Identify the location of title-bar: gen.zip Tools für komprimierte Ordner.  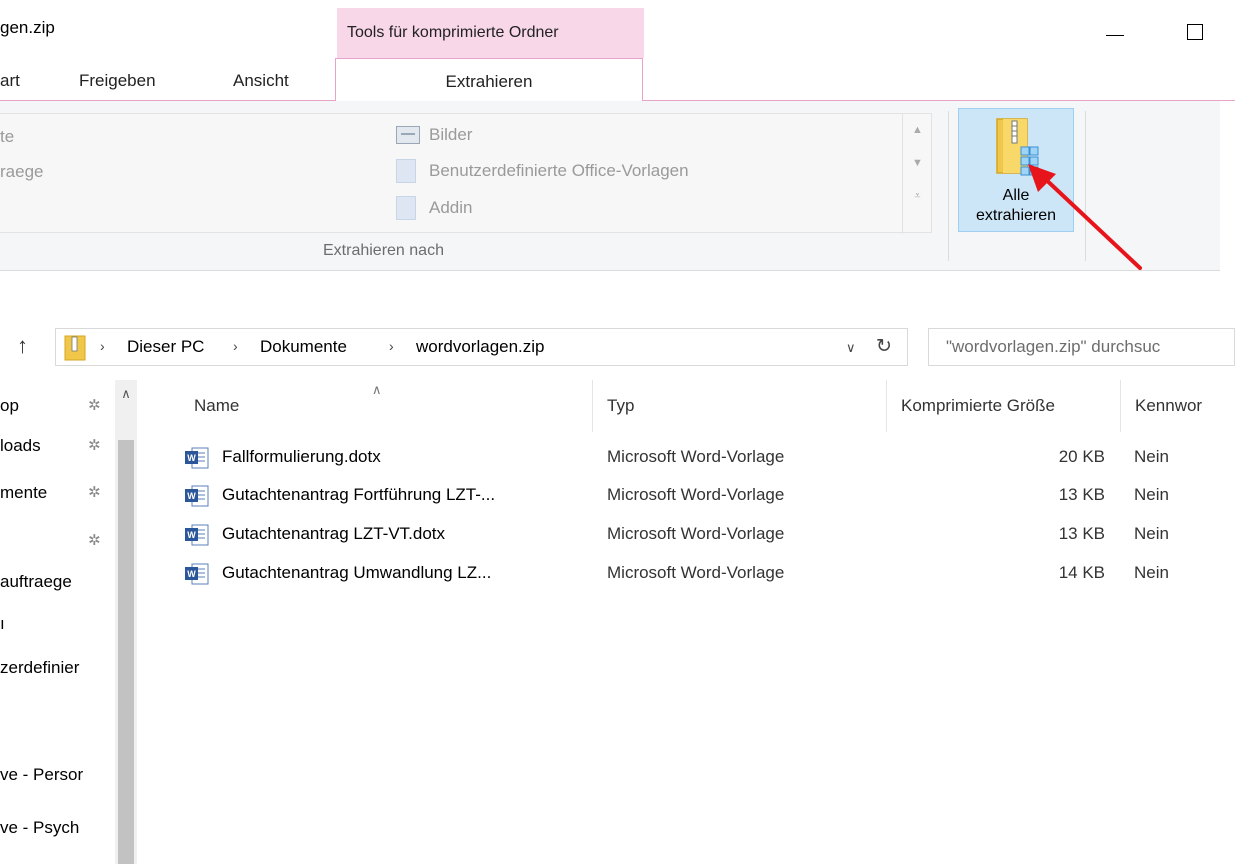
(617, 29).